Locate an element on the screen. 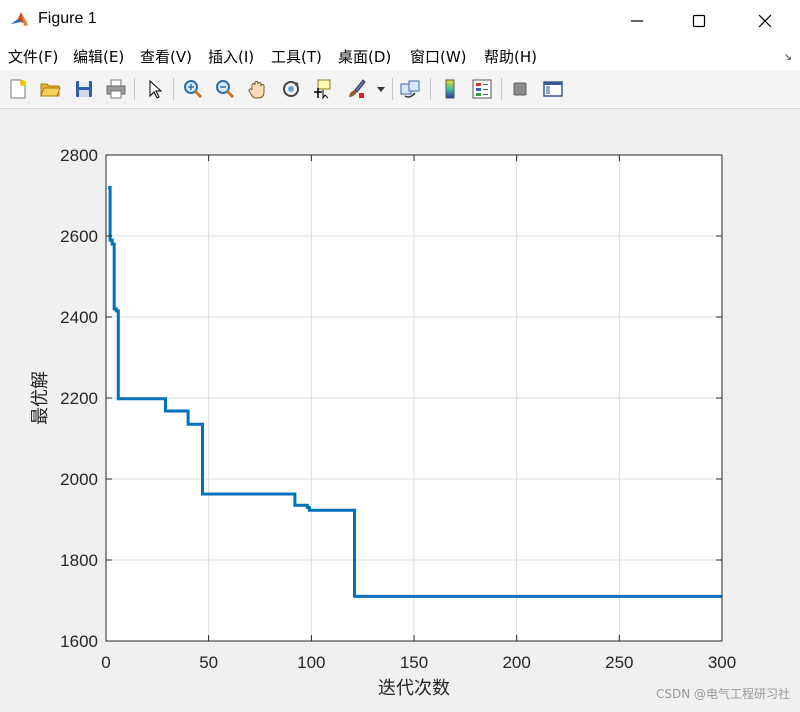  menu-file: 文件(F) is located at coordinates (33, 56).